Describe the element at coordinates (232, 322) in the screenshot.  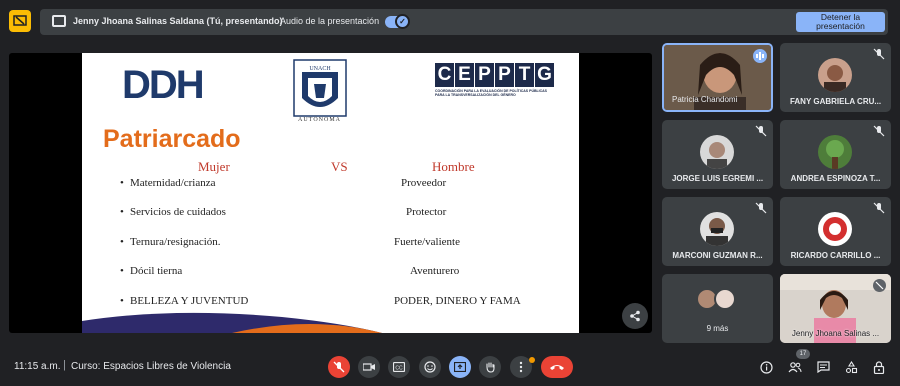
I see `slide-decoration` at that location.